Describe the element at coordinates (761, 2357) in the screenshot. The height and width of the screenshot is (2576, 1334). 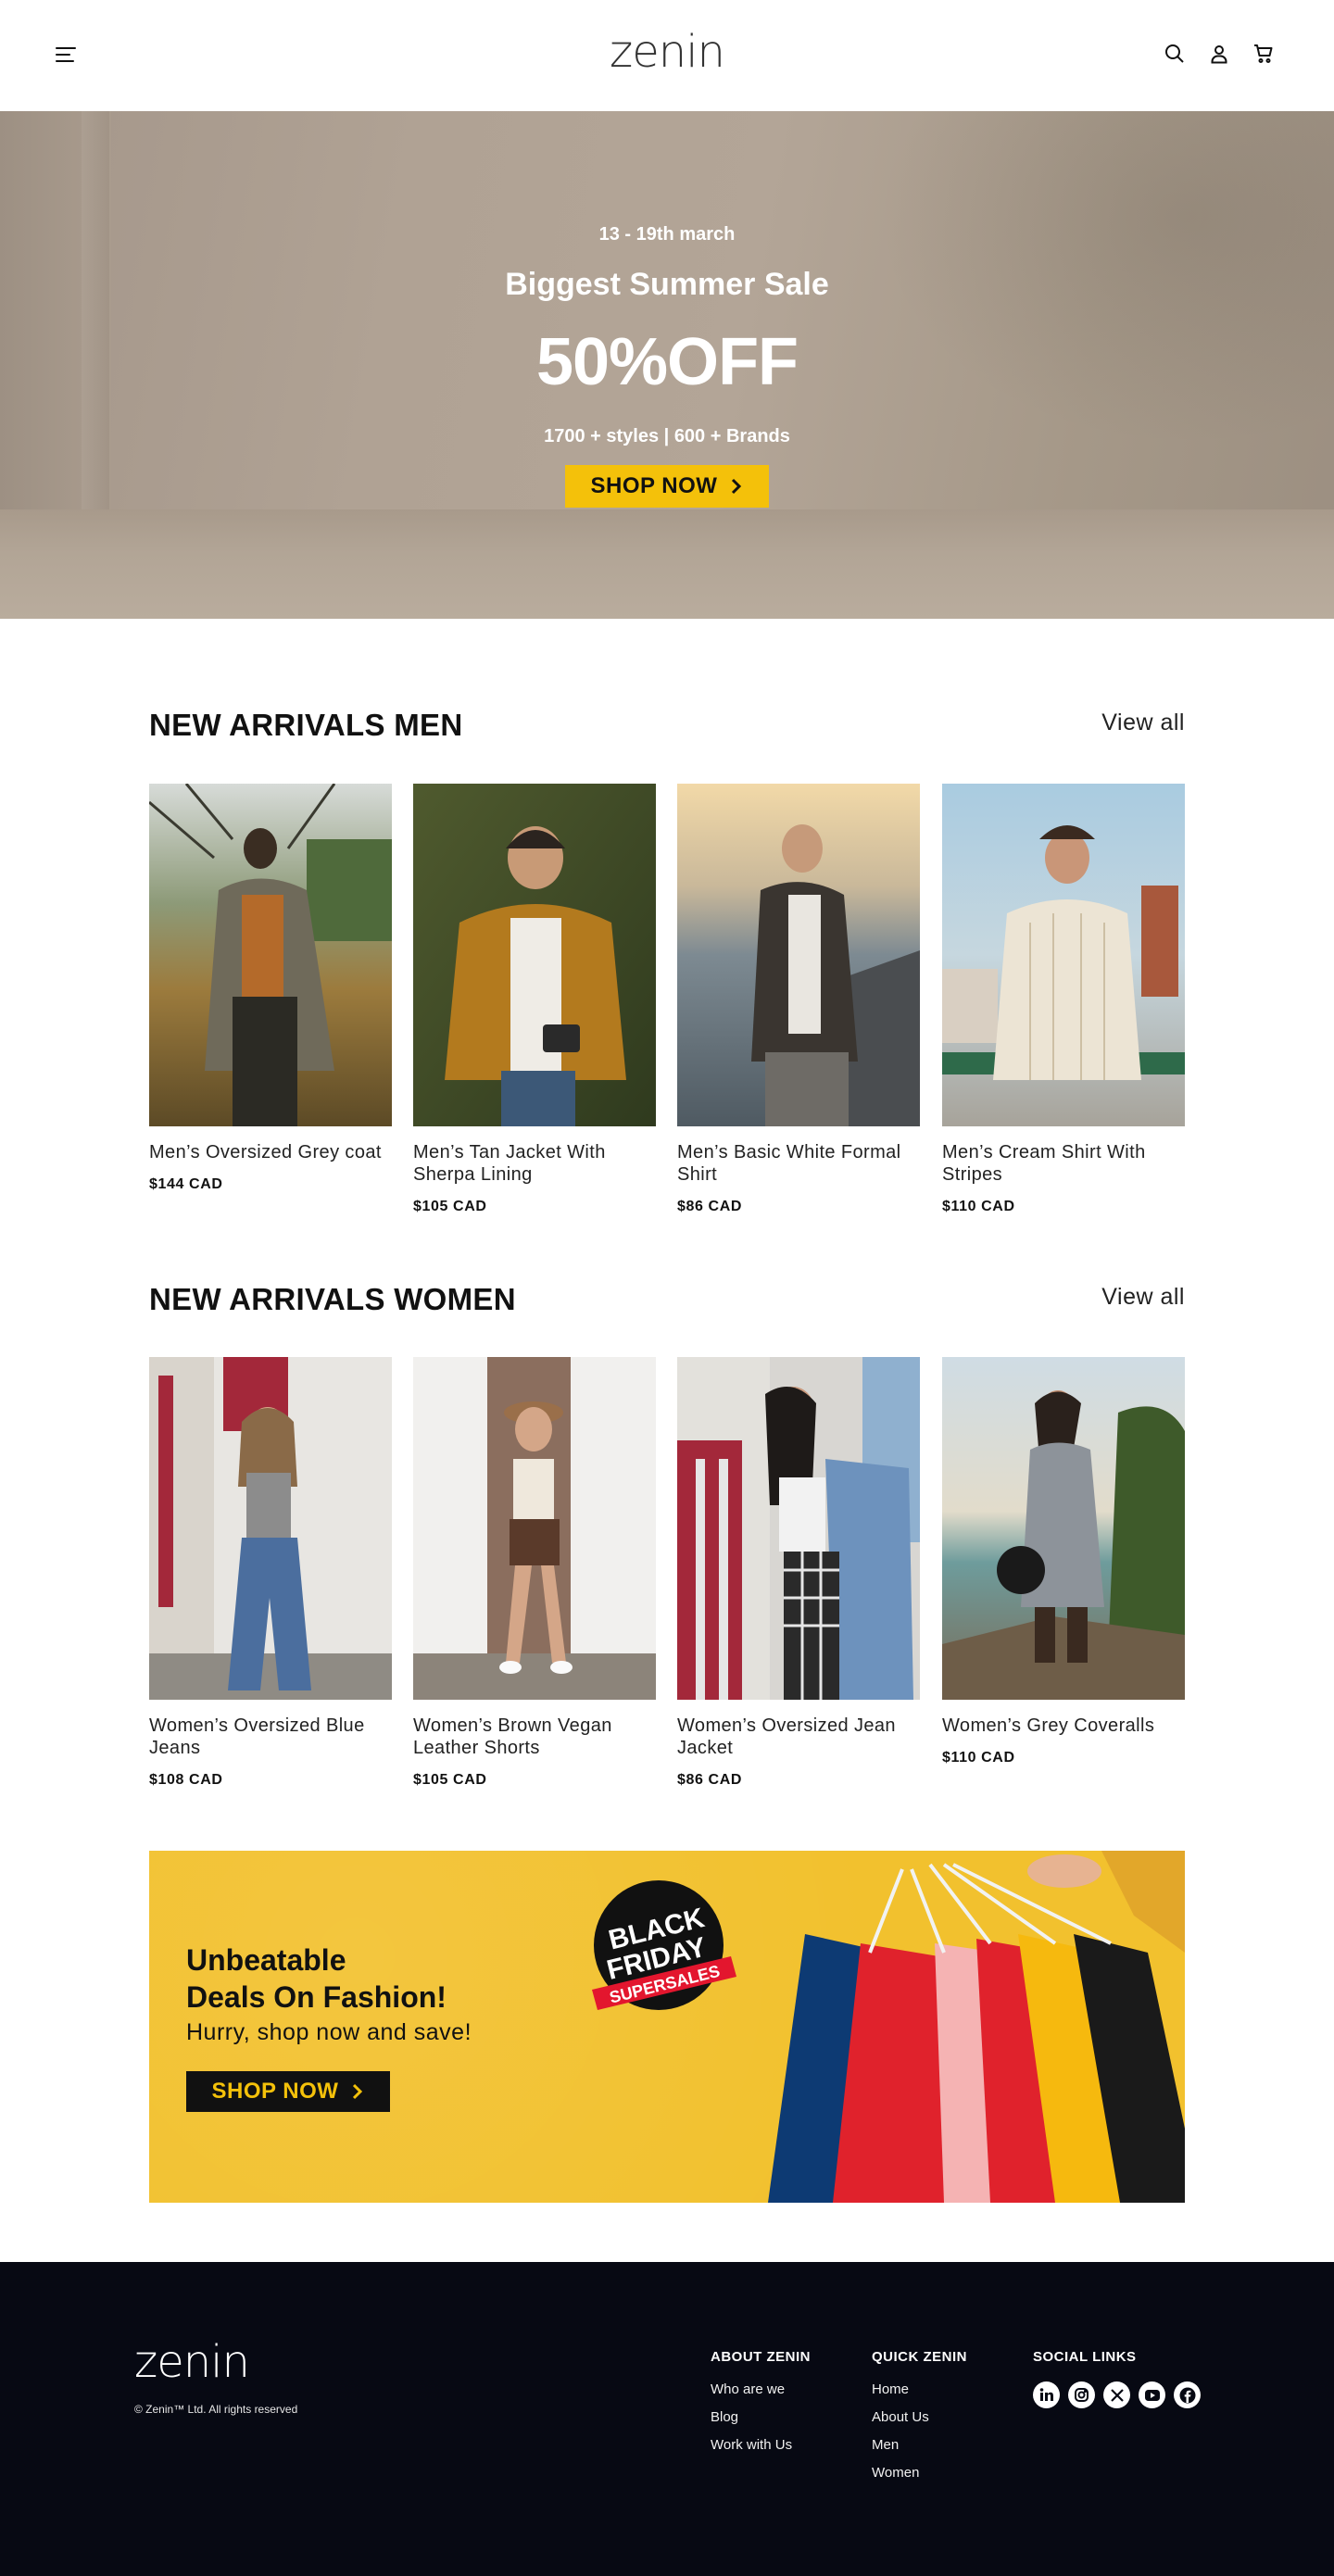
I see `footer-about-title: ABOUT ZENIN` at that location.